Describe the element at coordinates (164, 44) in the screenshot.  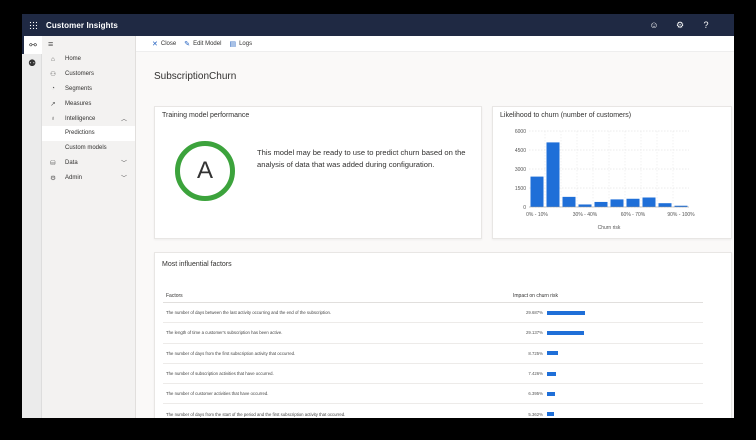
I see `close-button: ✕ Close` at that location.